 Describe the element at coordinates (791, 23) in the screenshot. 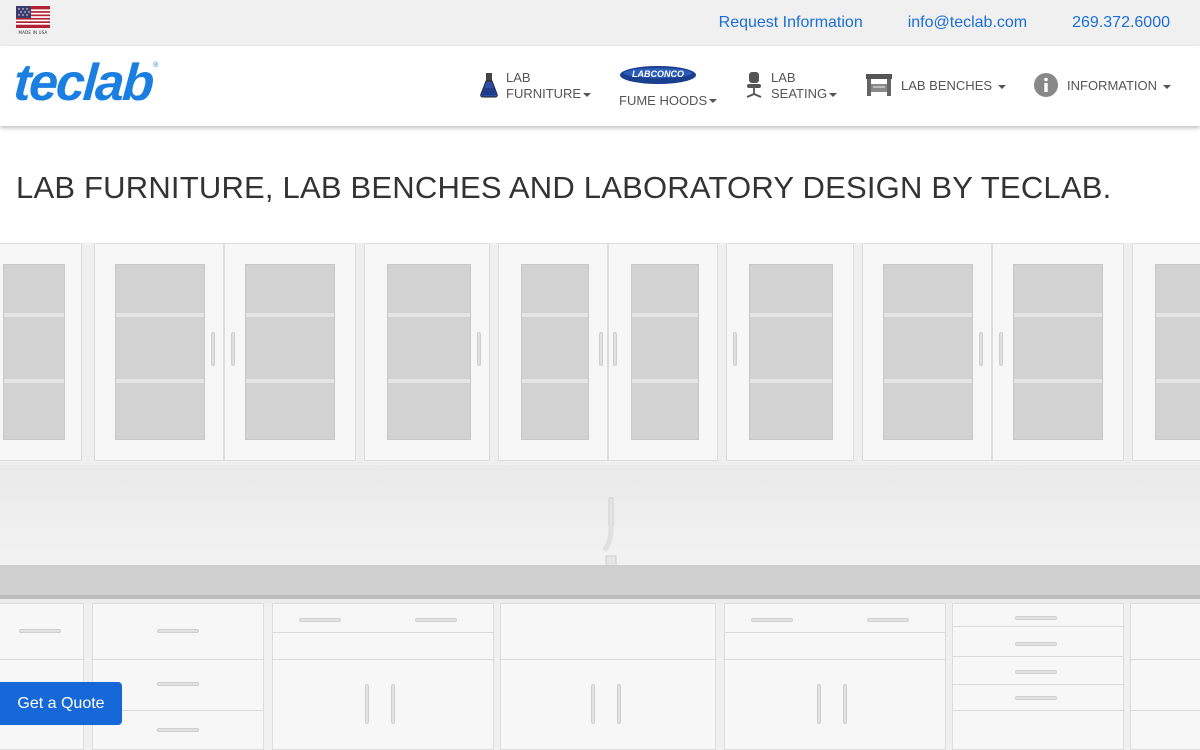

I see `request-information-link: Request Information` at that location.